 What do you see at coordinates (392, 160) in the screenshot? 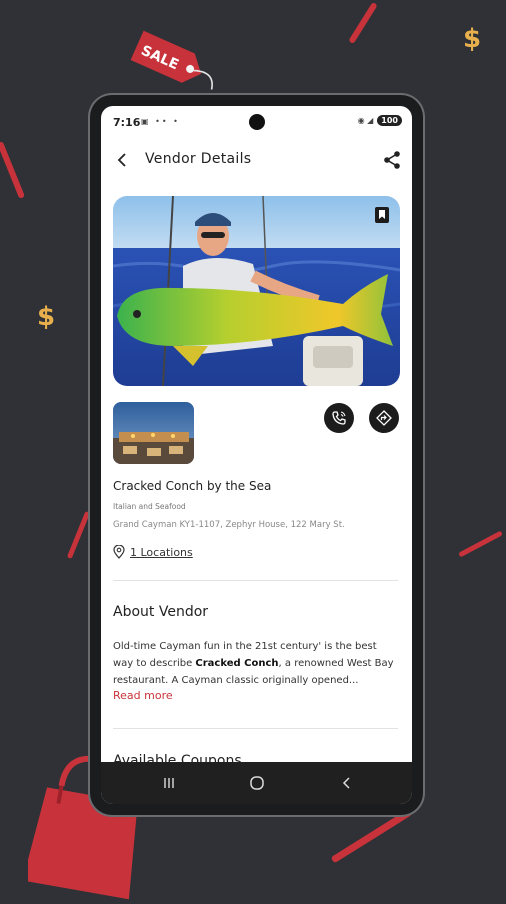
I see `share-icon` at bounding box center [392, 160].